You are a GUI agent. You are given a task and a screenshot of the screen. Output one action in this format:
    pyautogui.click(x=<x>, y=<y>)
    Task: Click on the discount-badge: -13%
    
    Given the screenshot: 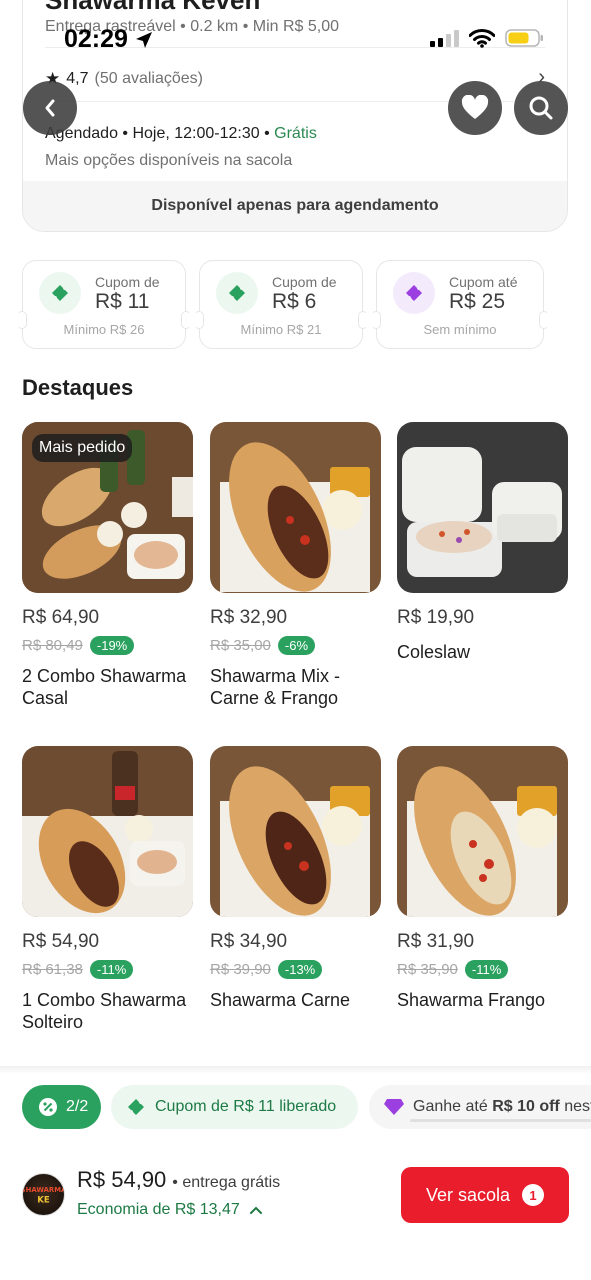 What is the action you would take?
    pyautogui.click(x=300, y=969)
    